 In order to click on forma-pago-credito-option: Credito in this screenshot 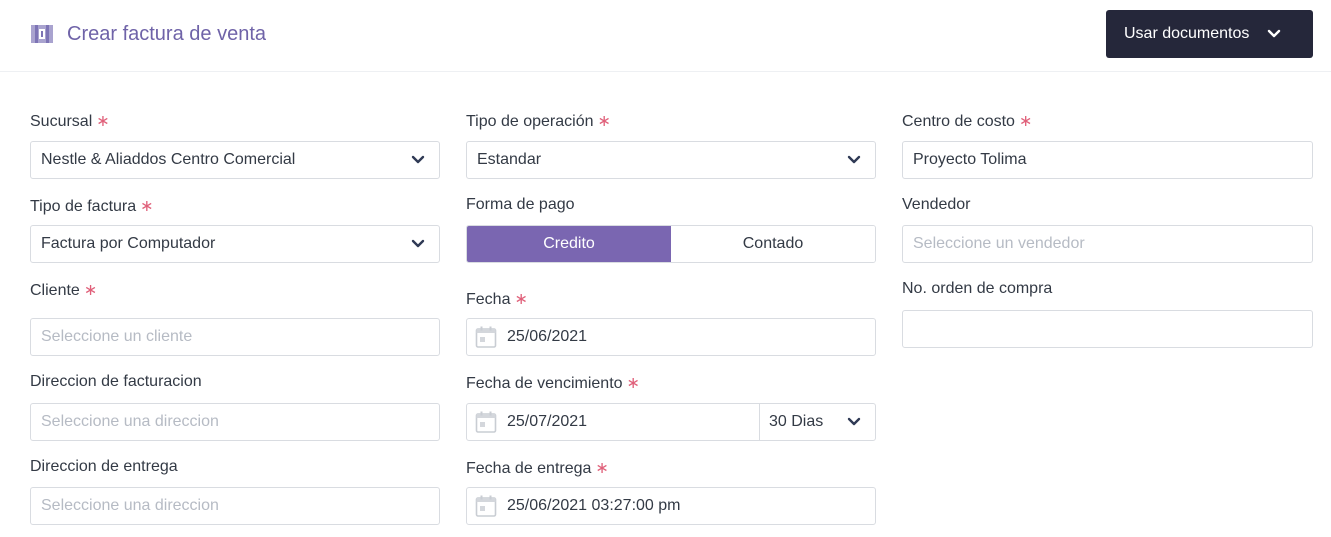, I will do `click(569, 244)`.